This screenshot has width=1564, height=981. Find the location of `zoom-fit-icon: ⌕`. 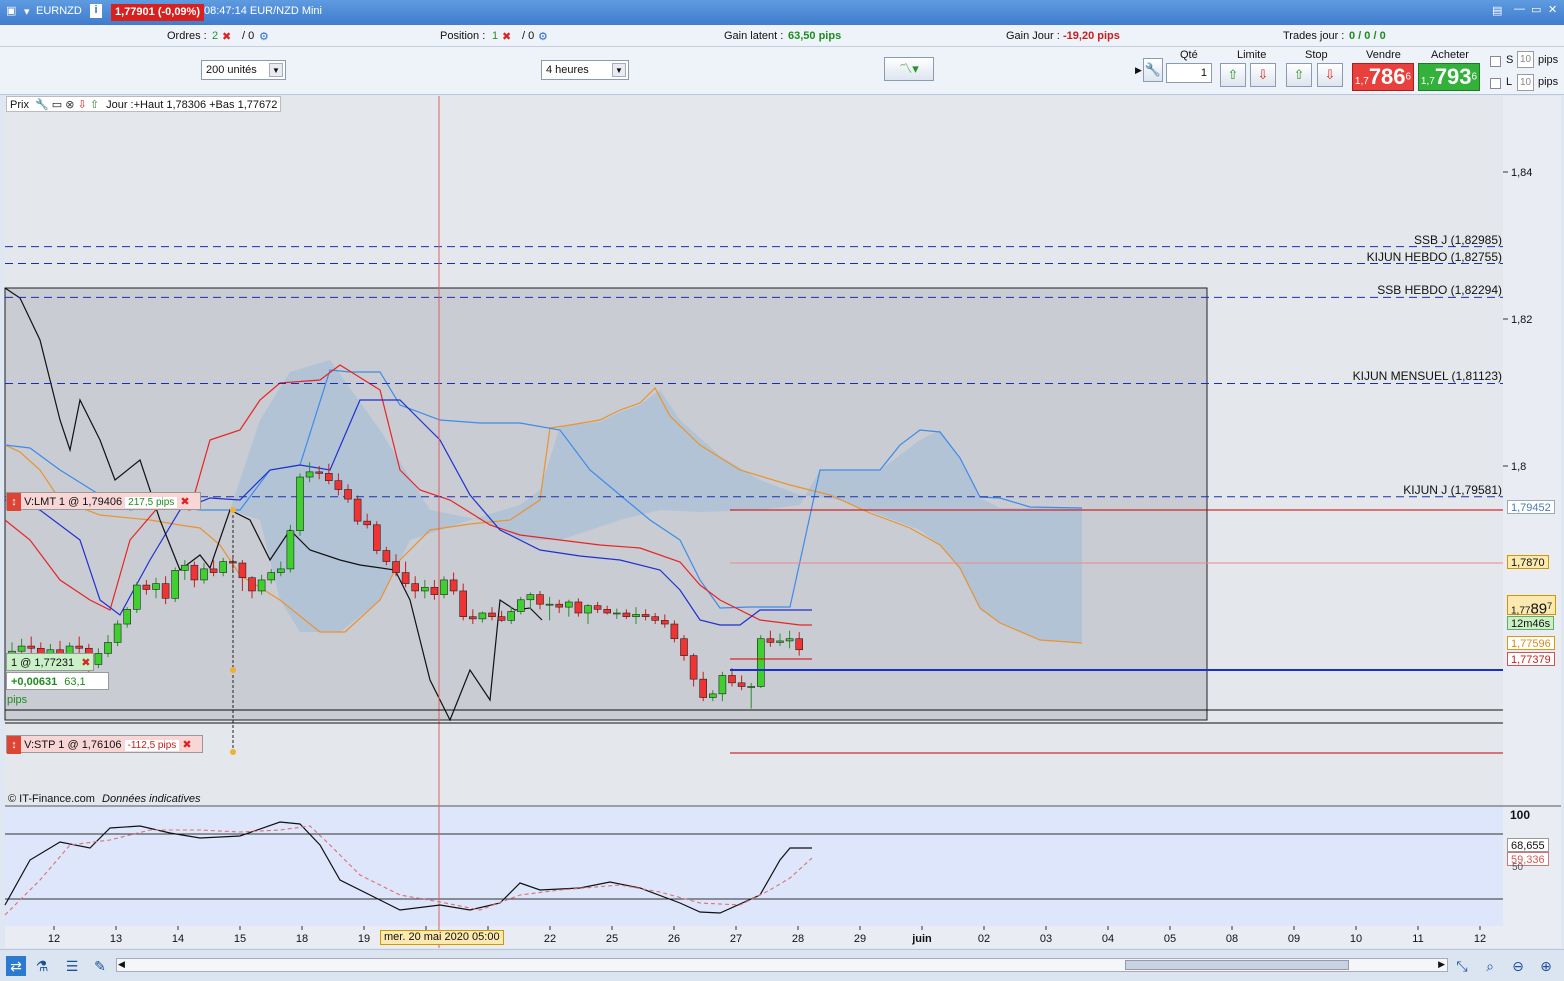

zoom-fit-icon: ⌕ is located at coordinates (1490, 966).